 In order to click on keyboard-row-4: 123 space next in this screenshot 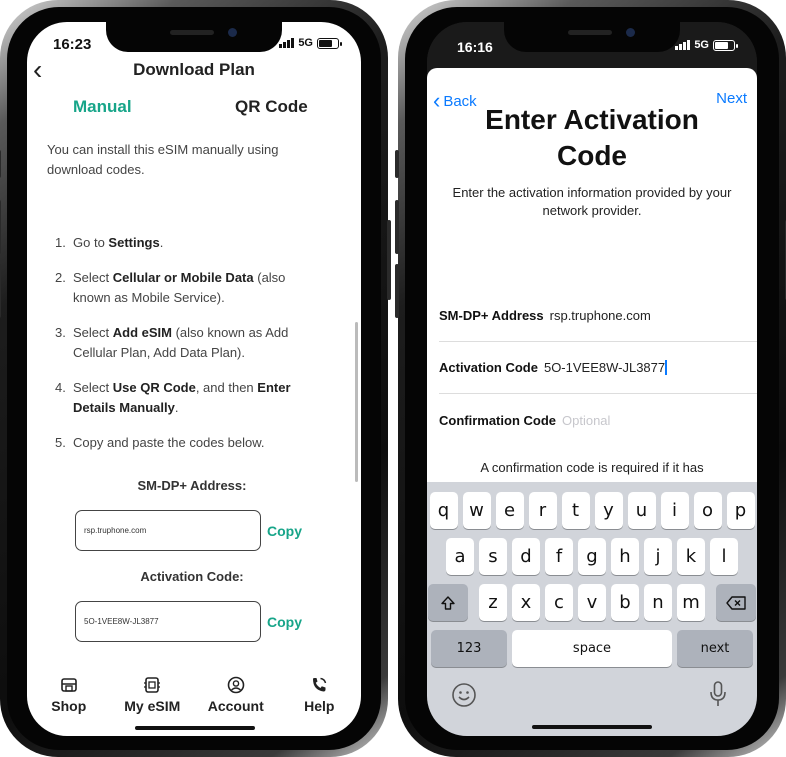, I will do `click(592, 648)`.